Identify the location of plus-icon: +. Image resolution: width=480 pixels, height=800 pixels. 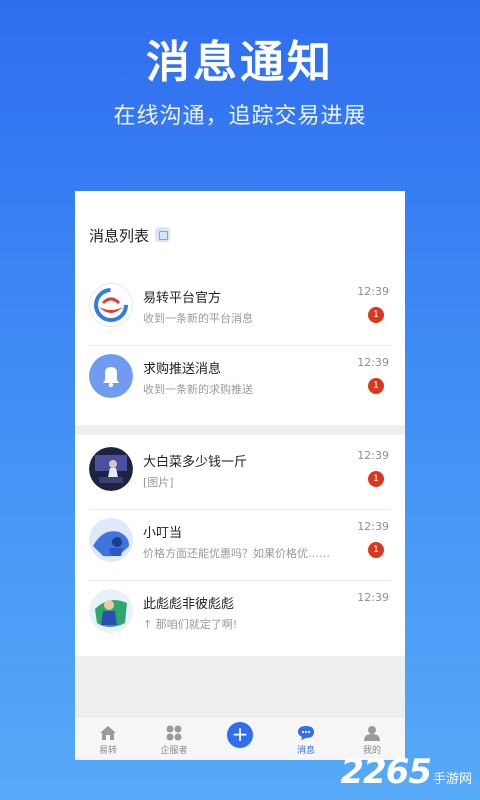
(240, 735).